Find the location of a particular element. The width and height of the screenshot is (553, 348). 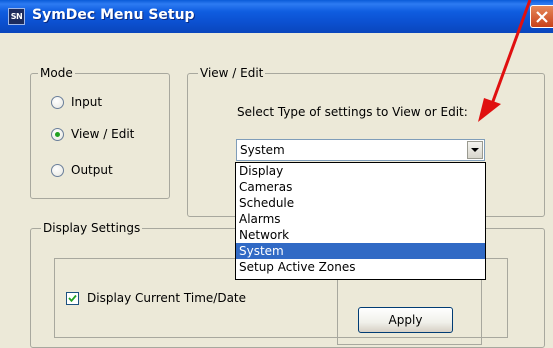

radio-view-edit-circle is located at coordinates (57, 134).